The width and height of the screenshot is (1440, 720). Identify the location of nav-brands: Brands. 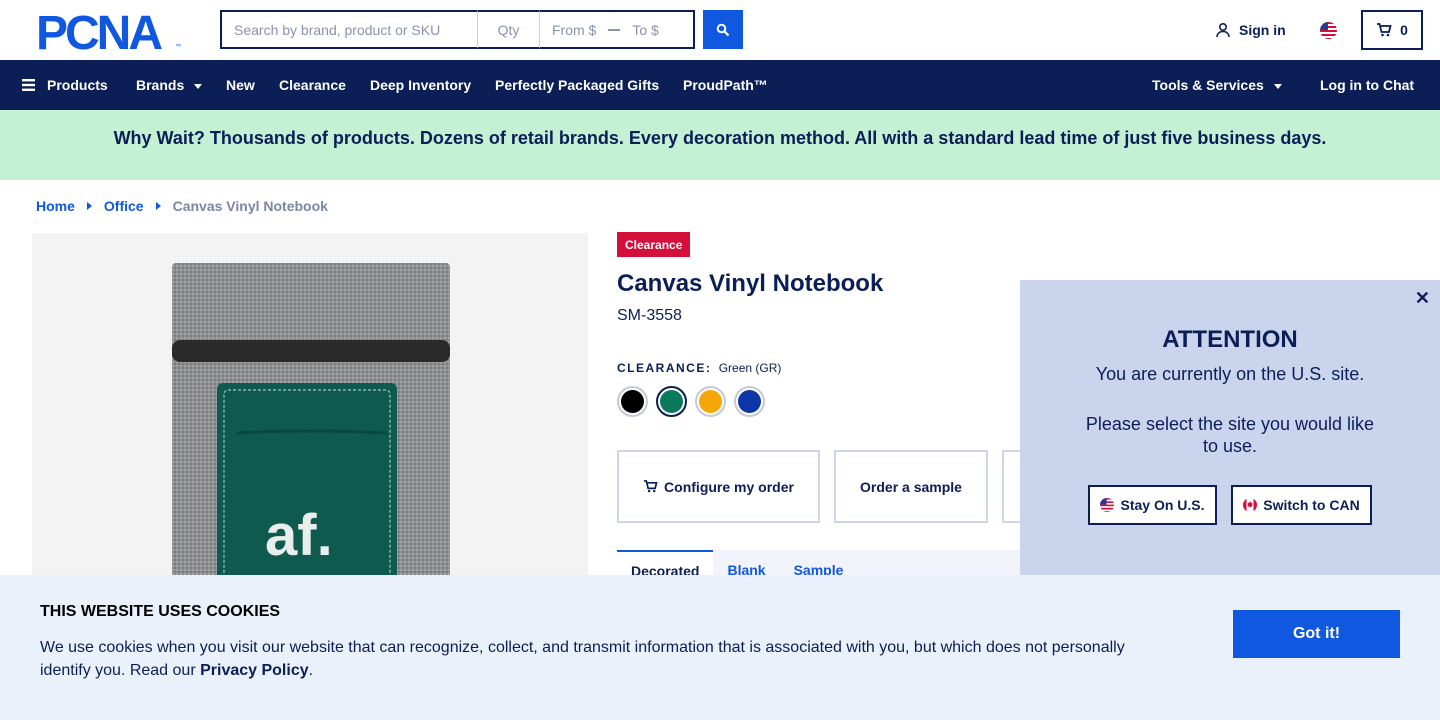
(169, 85).